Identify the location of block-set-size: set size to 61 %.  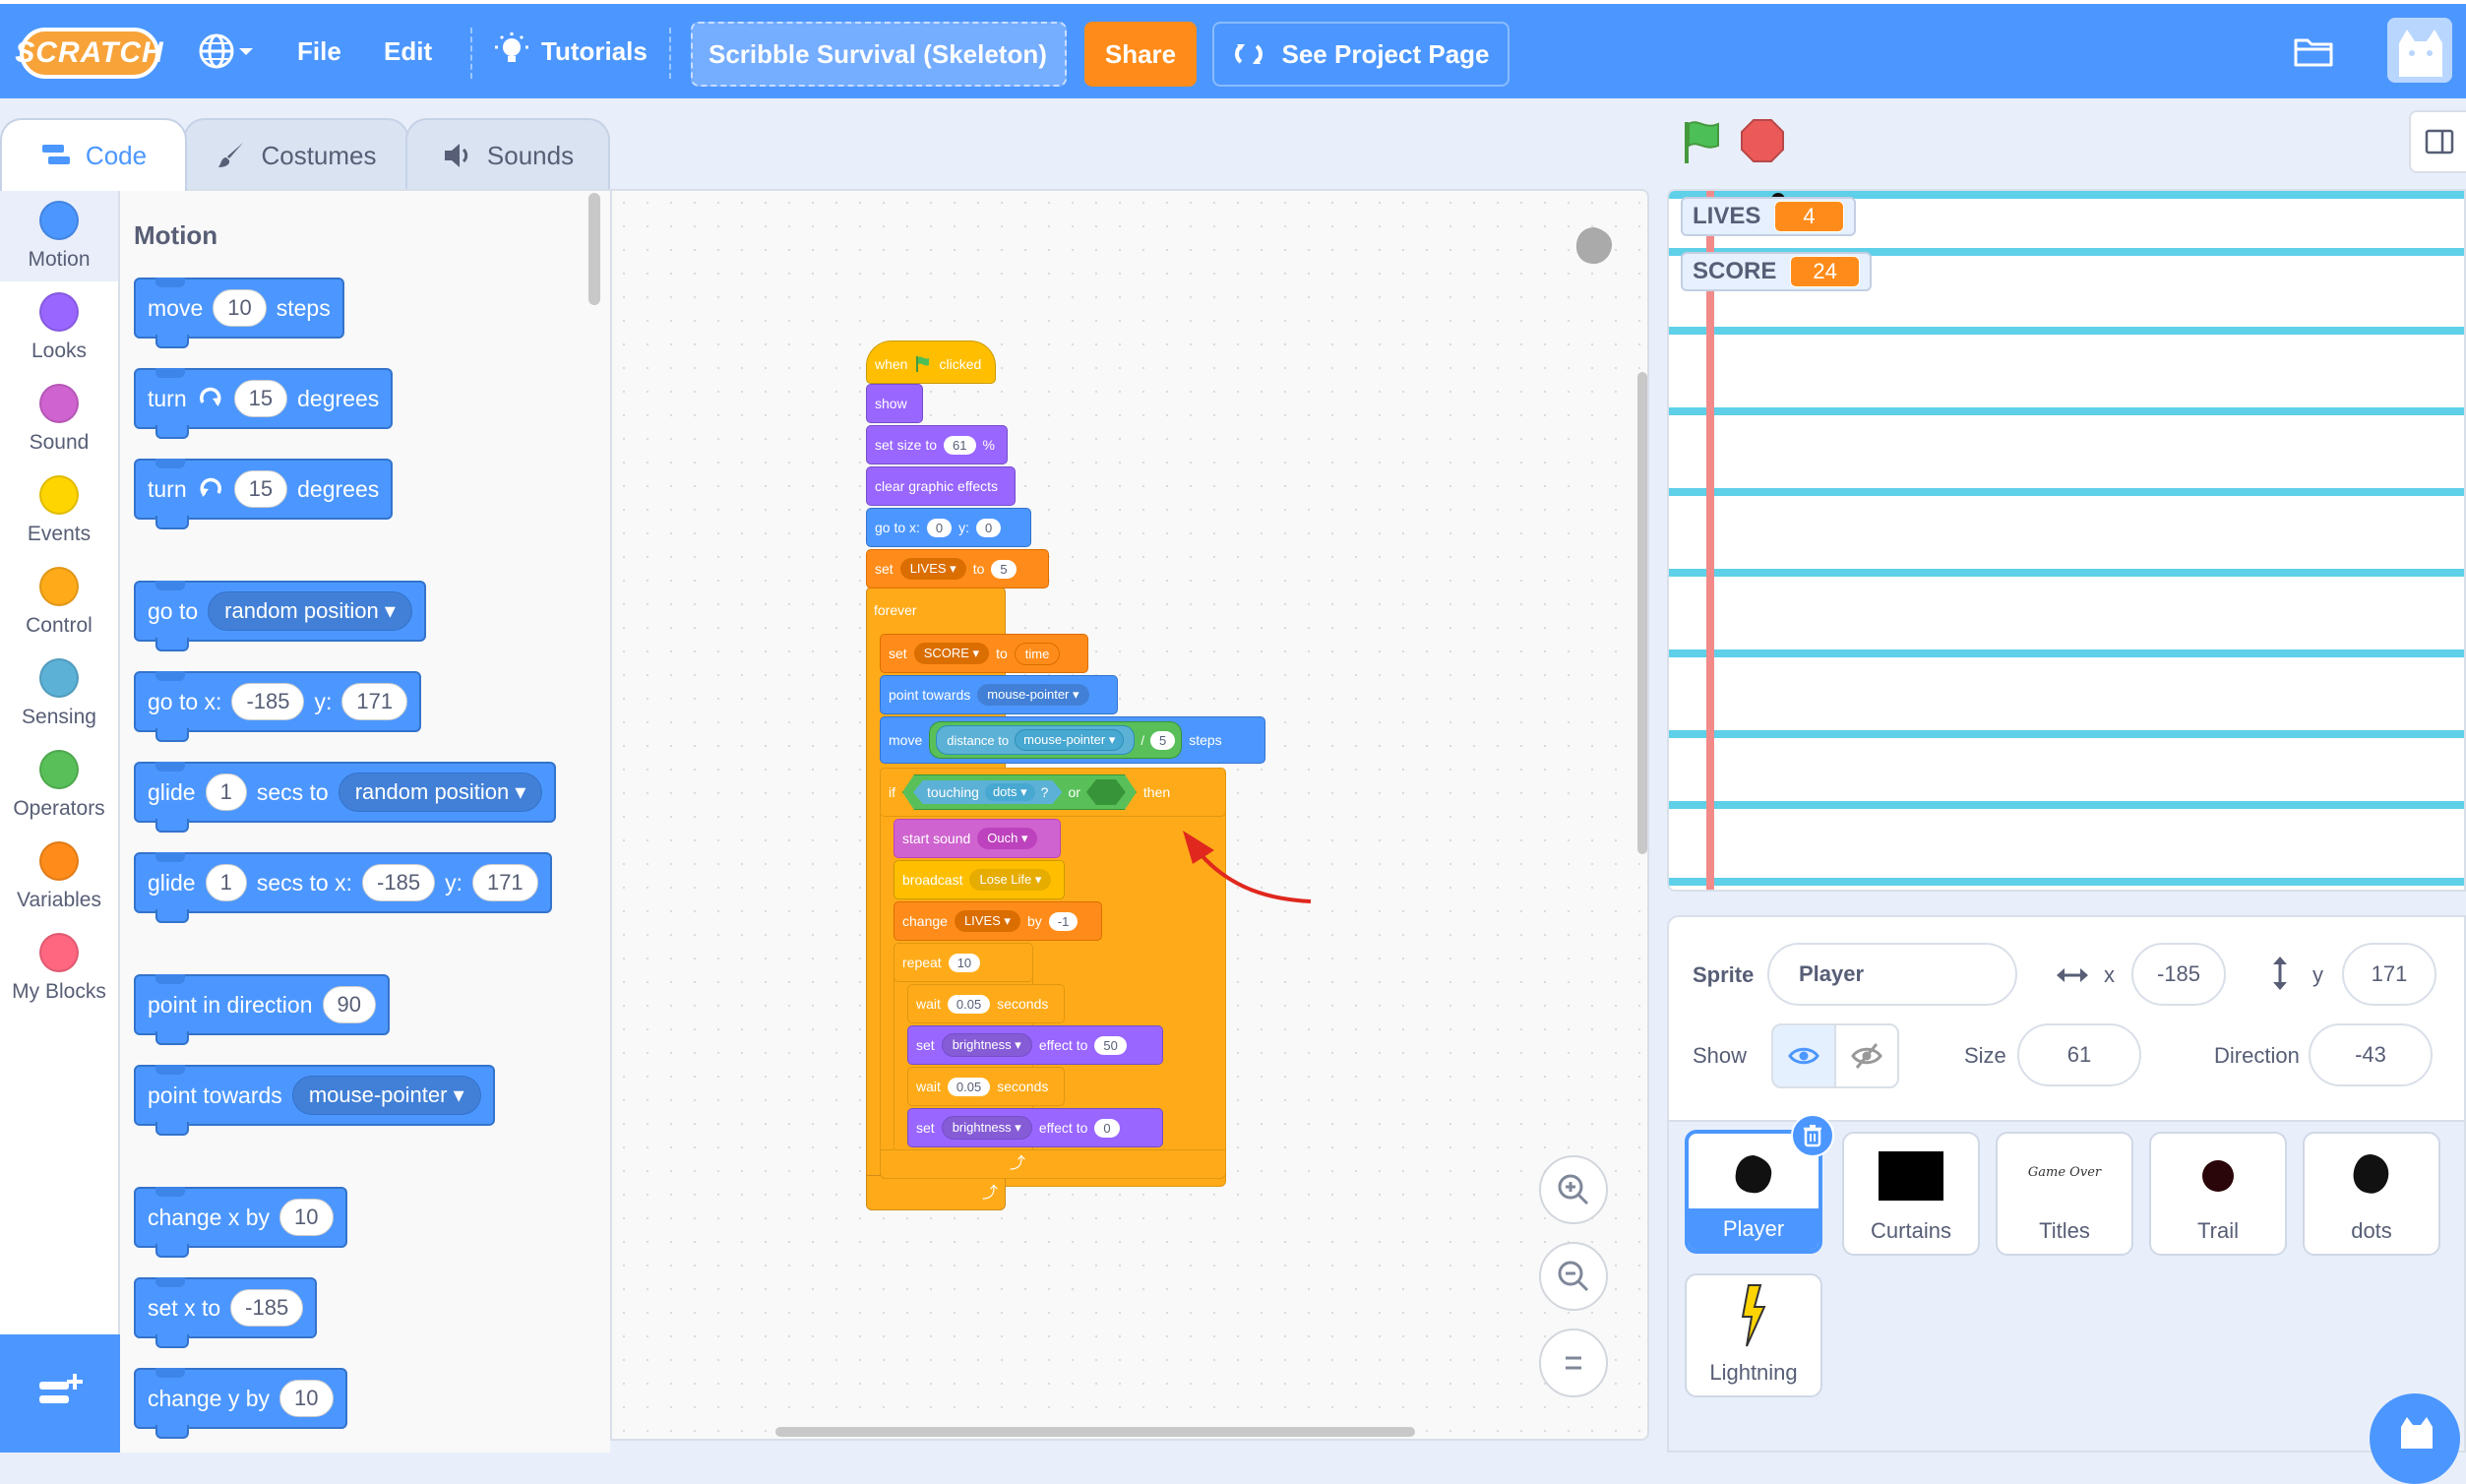
(937, 444).